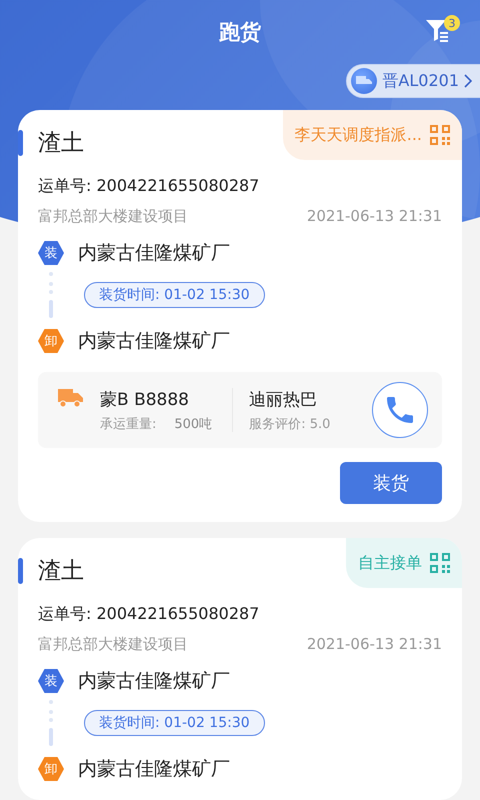  What do you see at coordinates (391, 483) in the screenshot?
I see `load-button: 装货` at bounding box center [391, 483].